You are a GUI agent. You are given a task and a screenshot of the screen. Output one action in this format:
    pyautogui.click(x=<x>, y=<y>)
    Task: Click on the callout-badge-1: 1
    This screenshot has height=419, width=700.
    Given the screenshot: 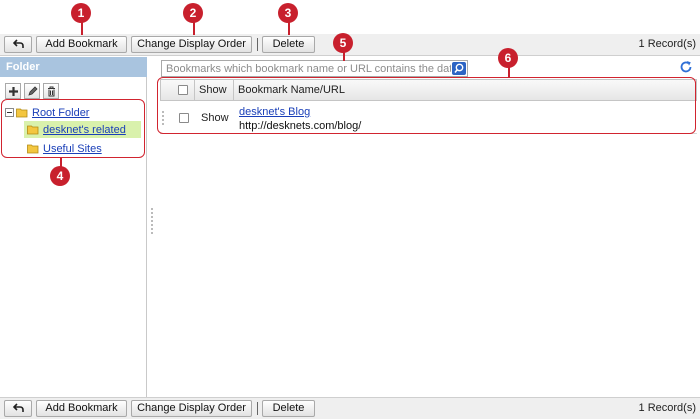 What is the action you would take?
    pyautogui.click(x=81, y=13)
    